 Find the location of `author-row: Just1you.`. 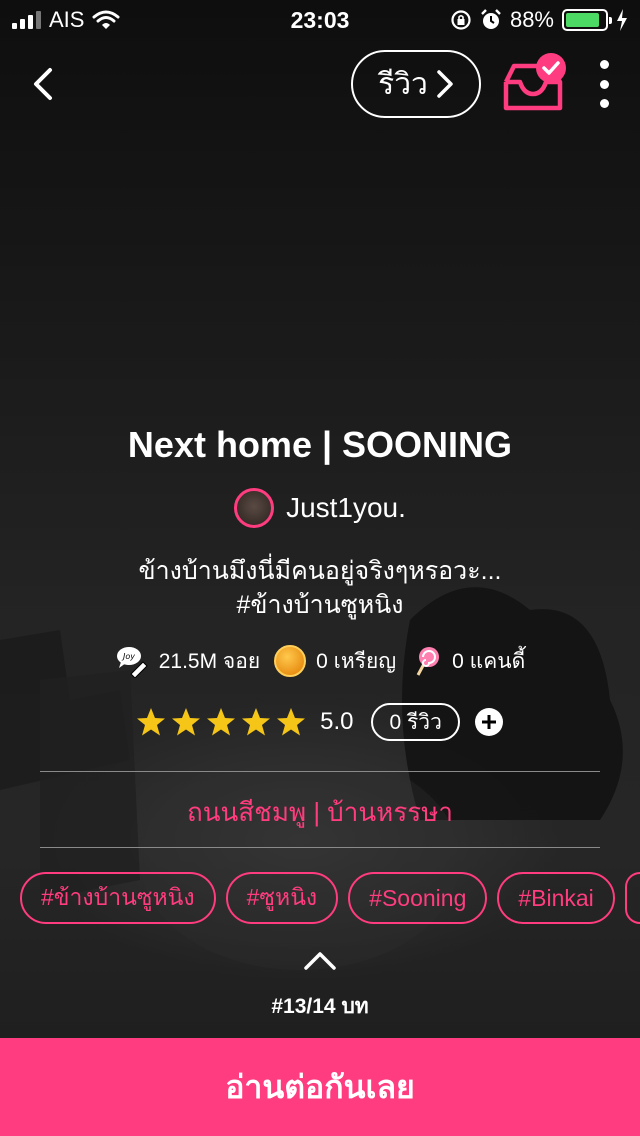

author-row: Just1you. is located at coordinates (320, 508).